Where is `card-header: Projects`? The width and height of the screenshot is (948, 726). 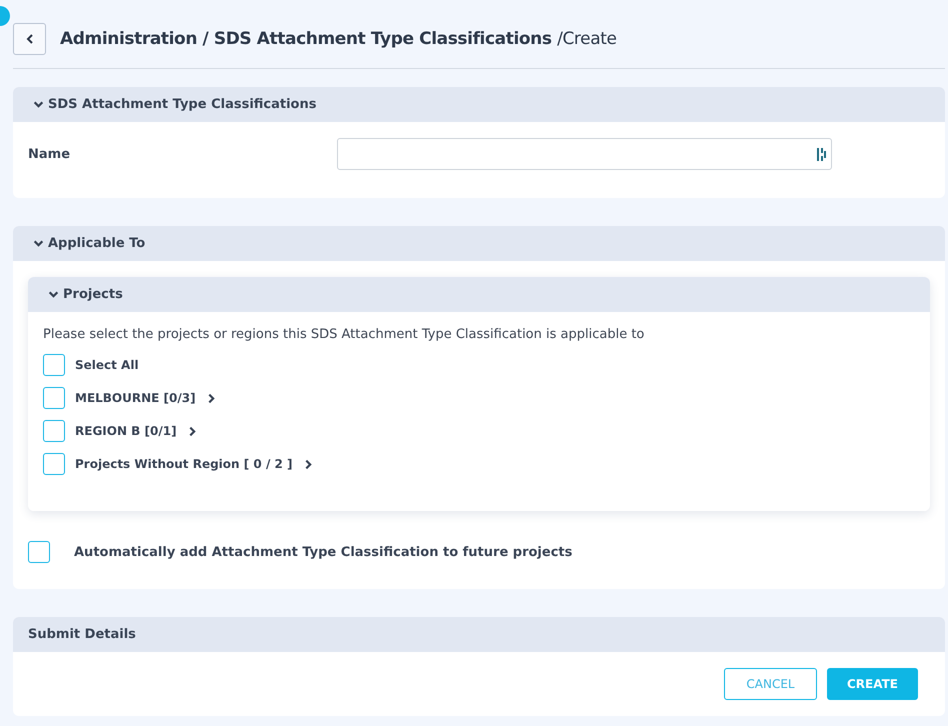
card-header: Projects is located at coordinates (479, 294).